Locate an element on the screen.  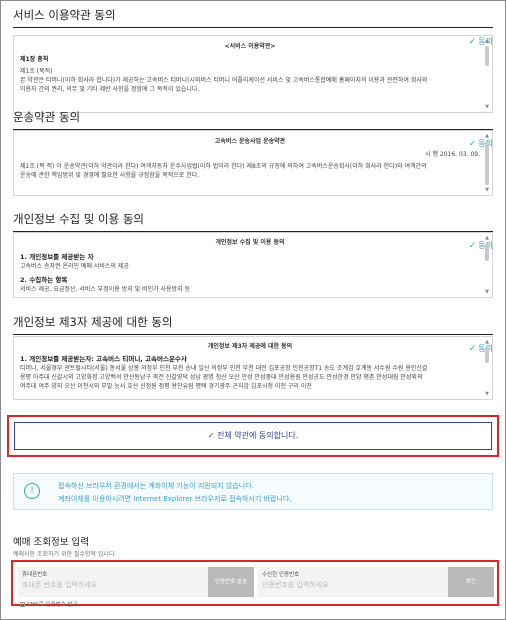
sms-checkbox: SMS로 인증번호 받기 is located at coordinates (49, 604).